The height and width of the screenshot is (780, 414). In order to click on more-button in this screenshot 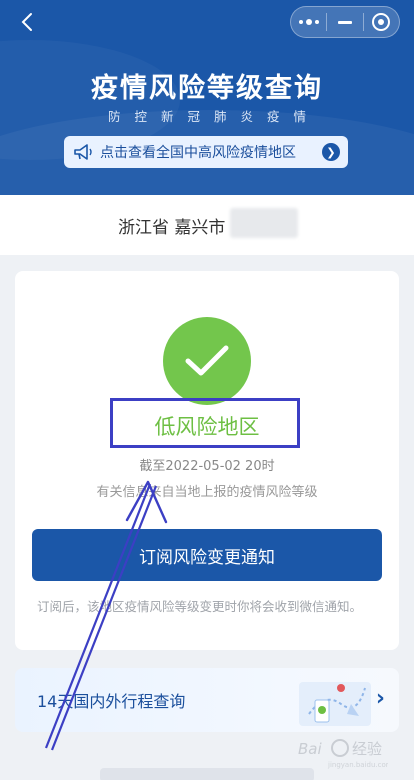, I will do `click(308, 22)`.